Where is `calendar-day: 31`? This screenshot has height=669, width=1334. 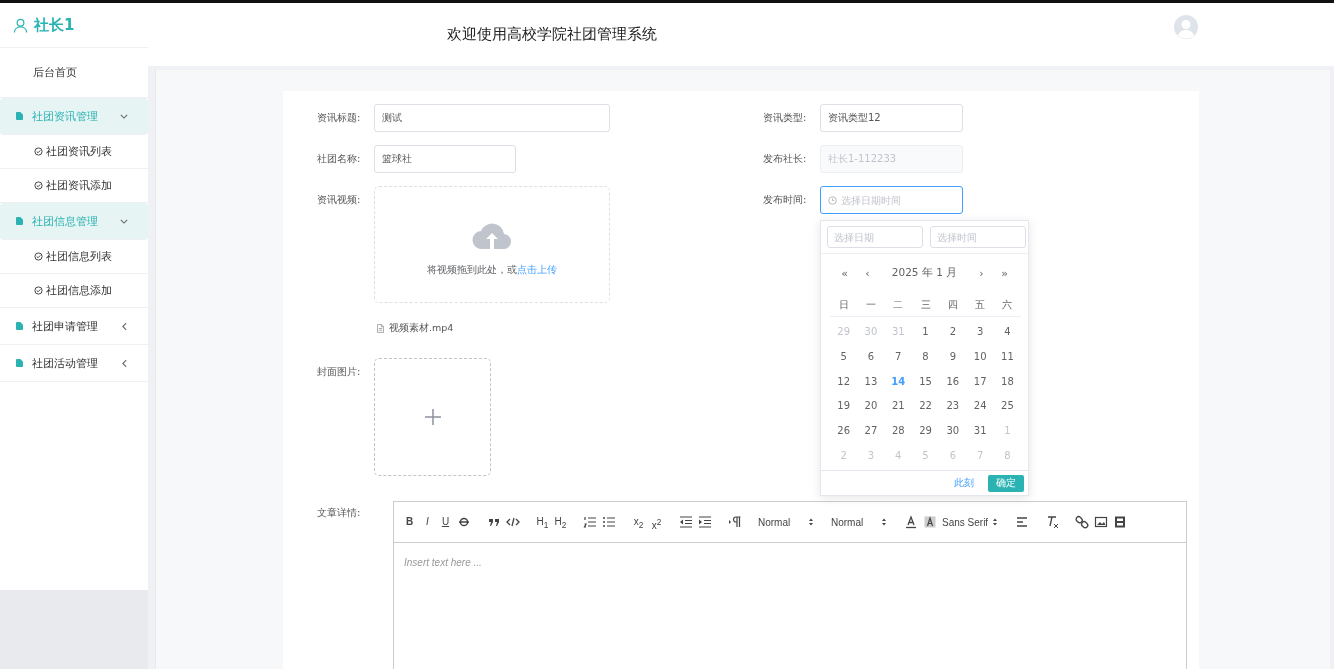 calendar-day: 31 is located at coordinates (980, 431).